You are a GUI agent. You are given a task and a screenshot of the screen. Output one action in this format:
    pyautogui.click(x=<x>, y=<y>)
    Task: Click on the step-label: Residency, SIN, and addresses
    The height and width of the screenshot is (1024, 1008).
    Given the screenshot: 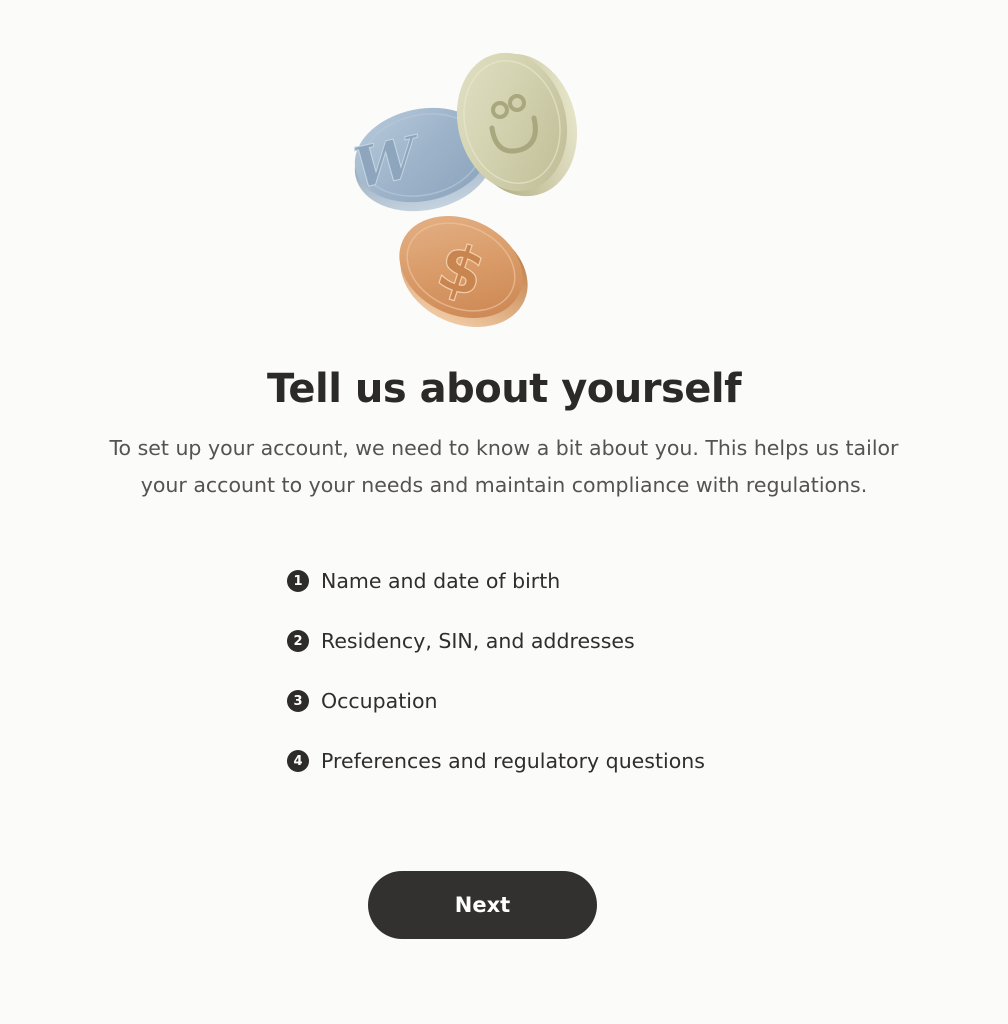 What is the action you would take?
    pyautogui.click(x=478, y=641)
    